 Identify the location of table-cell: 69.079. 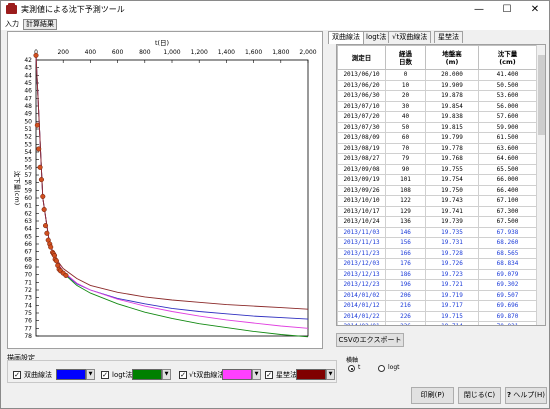
(507, 274).